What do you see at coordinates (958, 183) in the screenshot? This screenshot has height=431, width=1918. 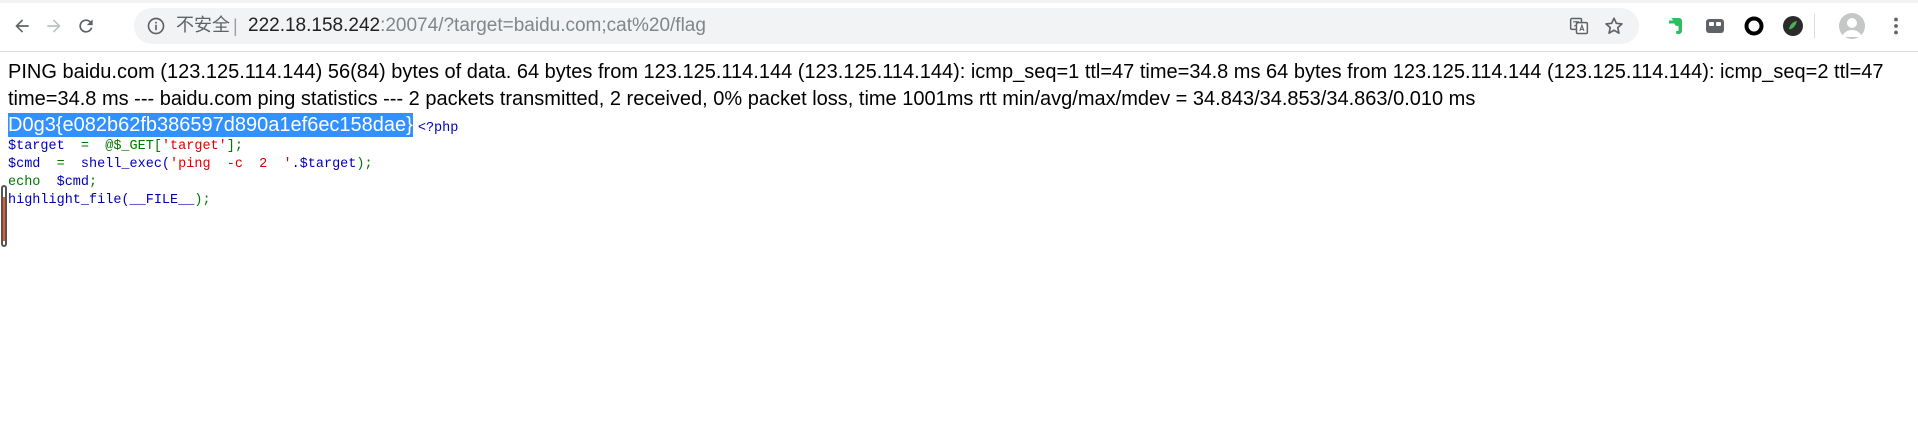 I see `code-line-3: echo $cmd;` at bounding box center [958, 183].